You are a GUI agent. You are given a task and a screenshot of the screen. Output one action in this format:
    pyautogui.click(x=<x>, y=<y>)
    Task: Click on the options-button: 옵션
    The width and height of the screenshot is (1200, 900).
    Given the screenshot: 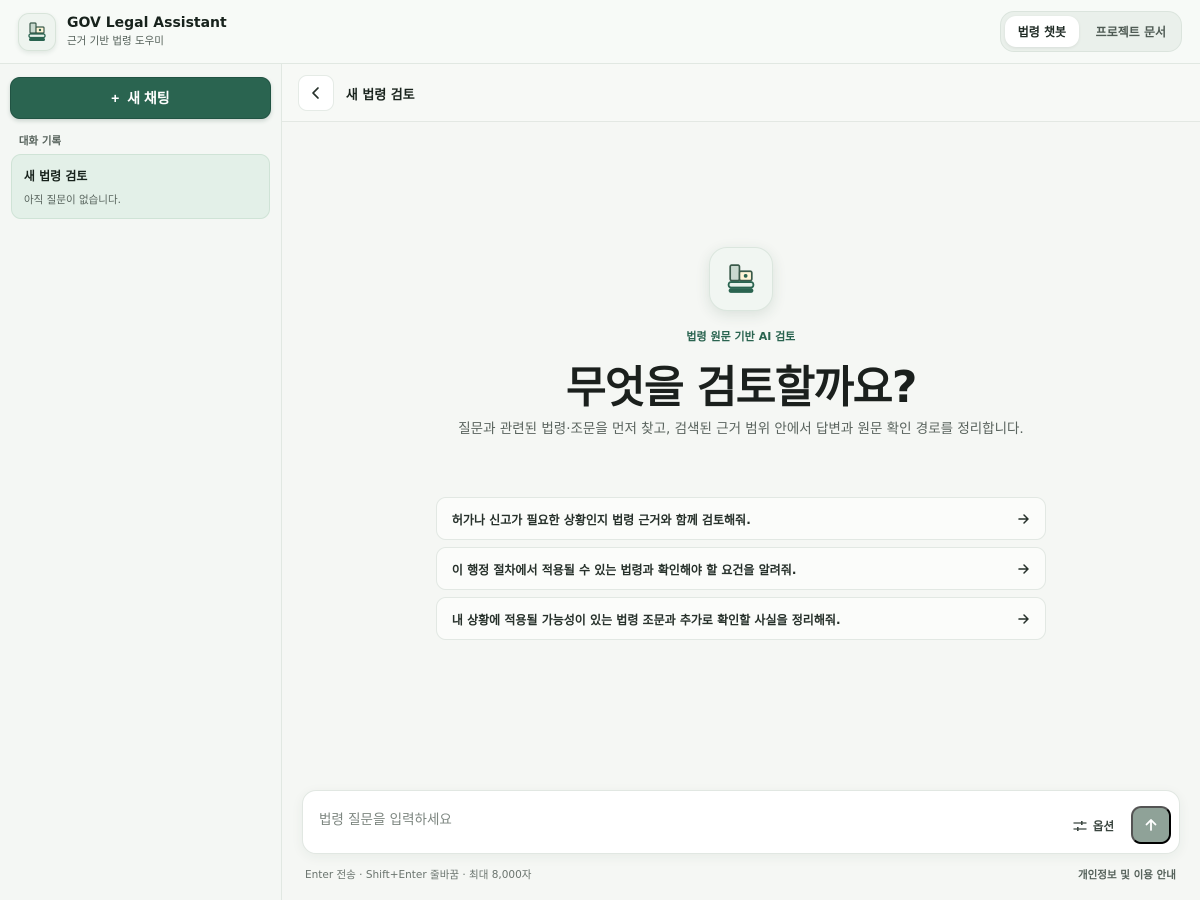 What is the action you would take?
    pyautogui.click(x=1093, y=826)
    